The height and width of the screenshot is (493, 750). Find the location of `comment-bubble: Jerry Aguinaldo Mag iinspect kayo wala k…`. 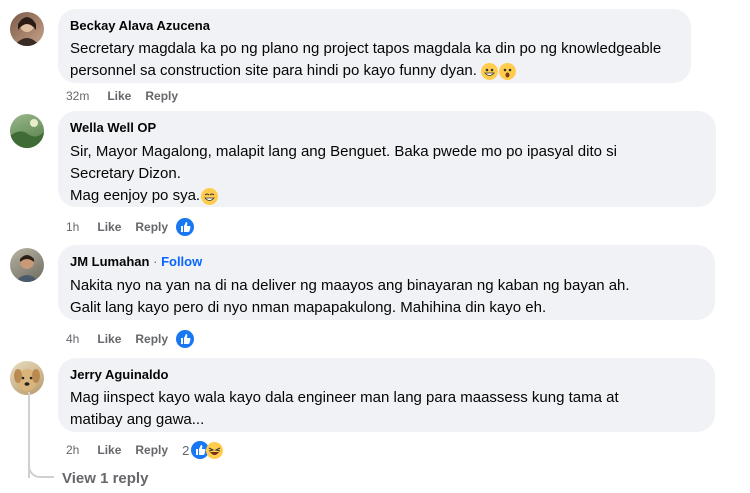

comment-bubble: Jerry Aguinaldo Mag iinspect kayo wala k… is located at coordinates (386, 395).